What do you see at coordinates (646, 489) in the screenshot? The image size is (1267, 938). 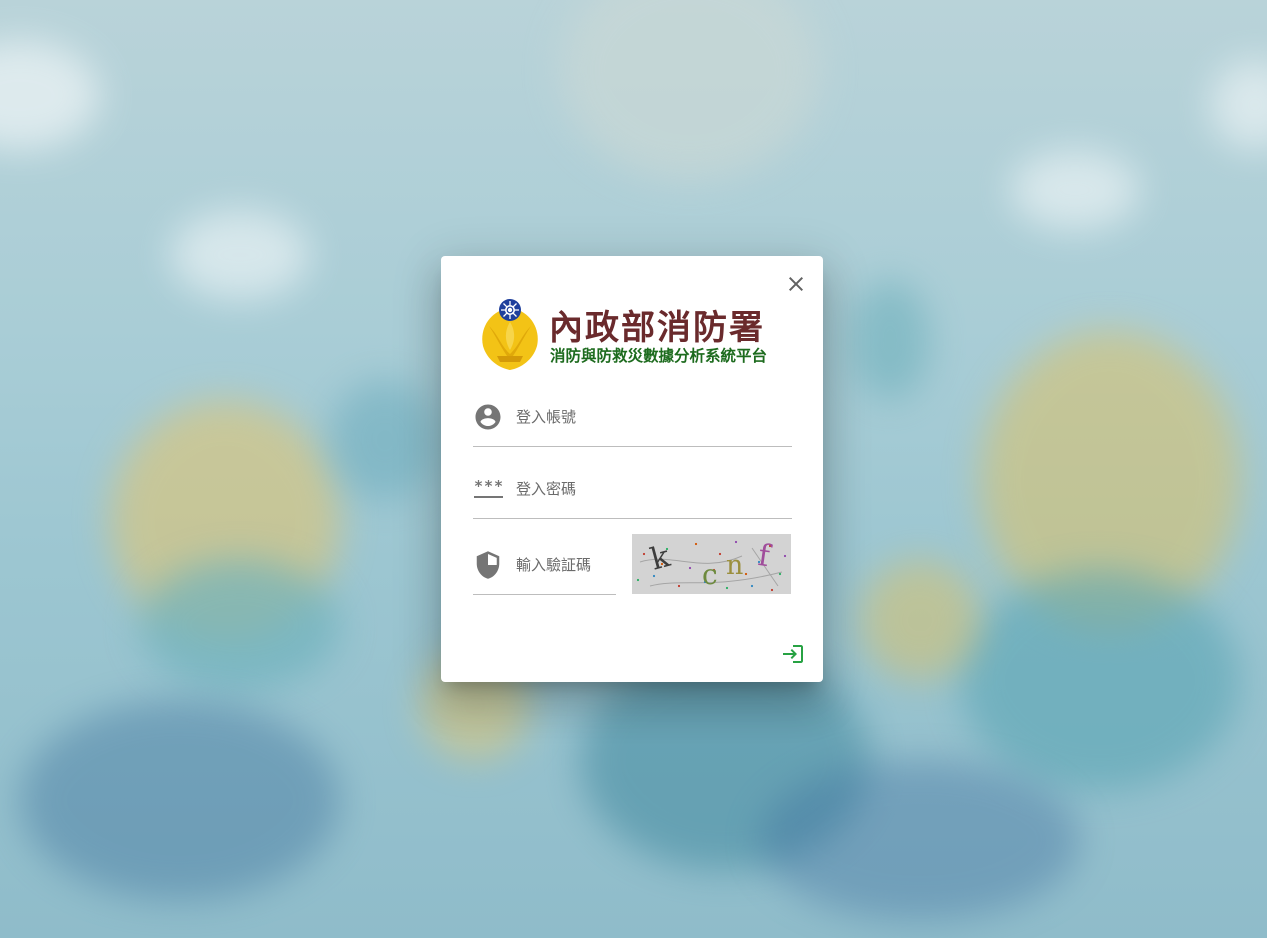 I see `password-input` at bounding box center [646, 489].